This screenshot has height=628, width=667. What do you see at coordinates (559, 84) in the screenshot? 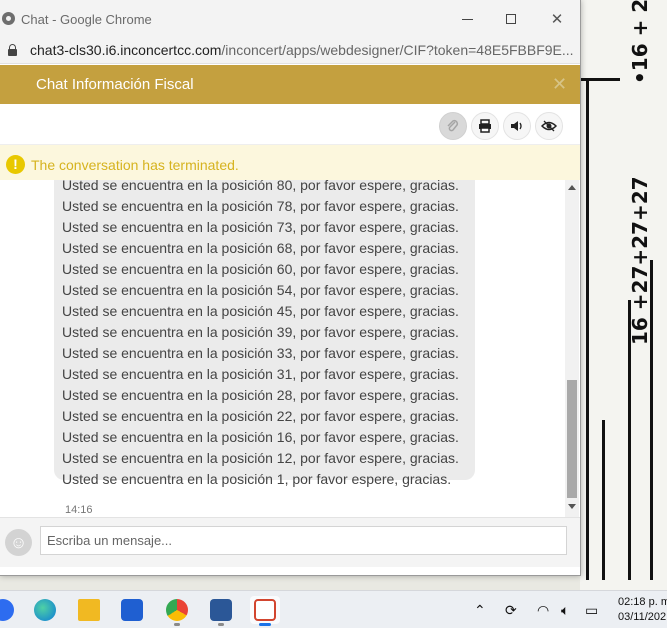
I see `chat-close-button: ✕` at bounding box center [559, 84].